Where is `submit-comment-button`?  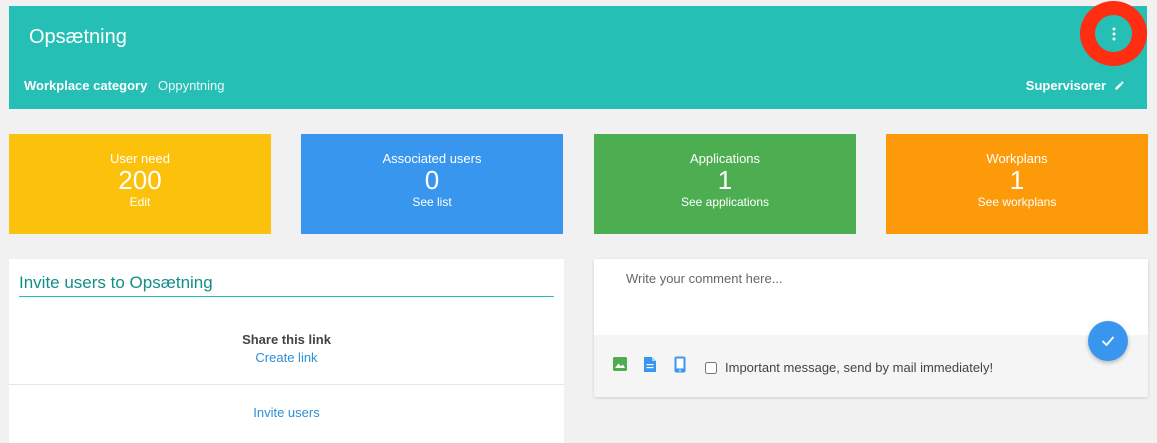 submit-comment-button is located at coordinates (1108, 341).